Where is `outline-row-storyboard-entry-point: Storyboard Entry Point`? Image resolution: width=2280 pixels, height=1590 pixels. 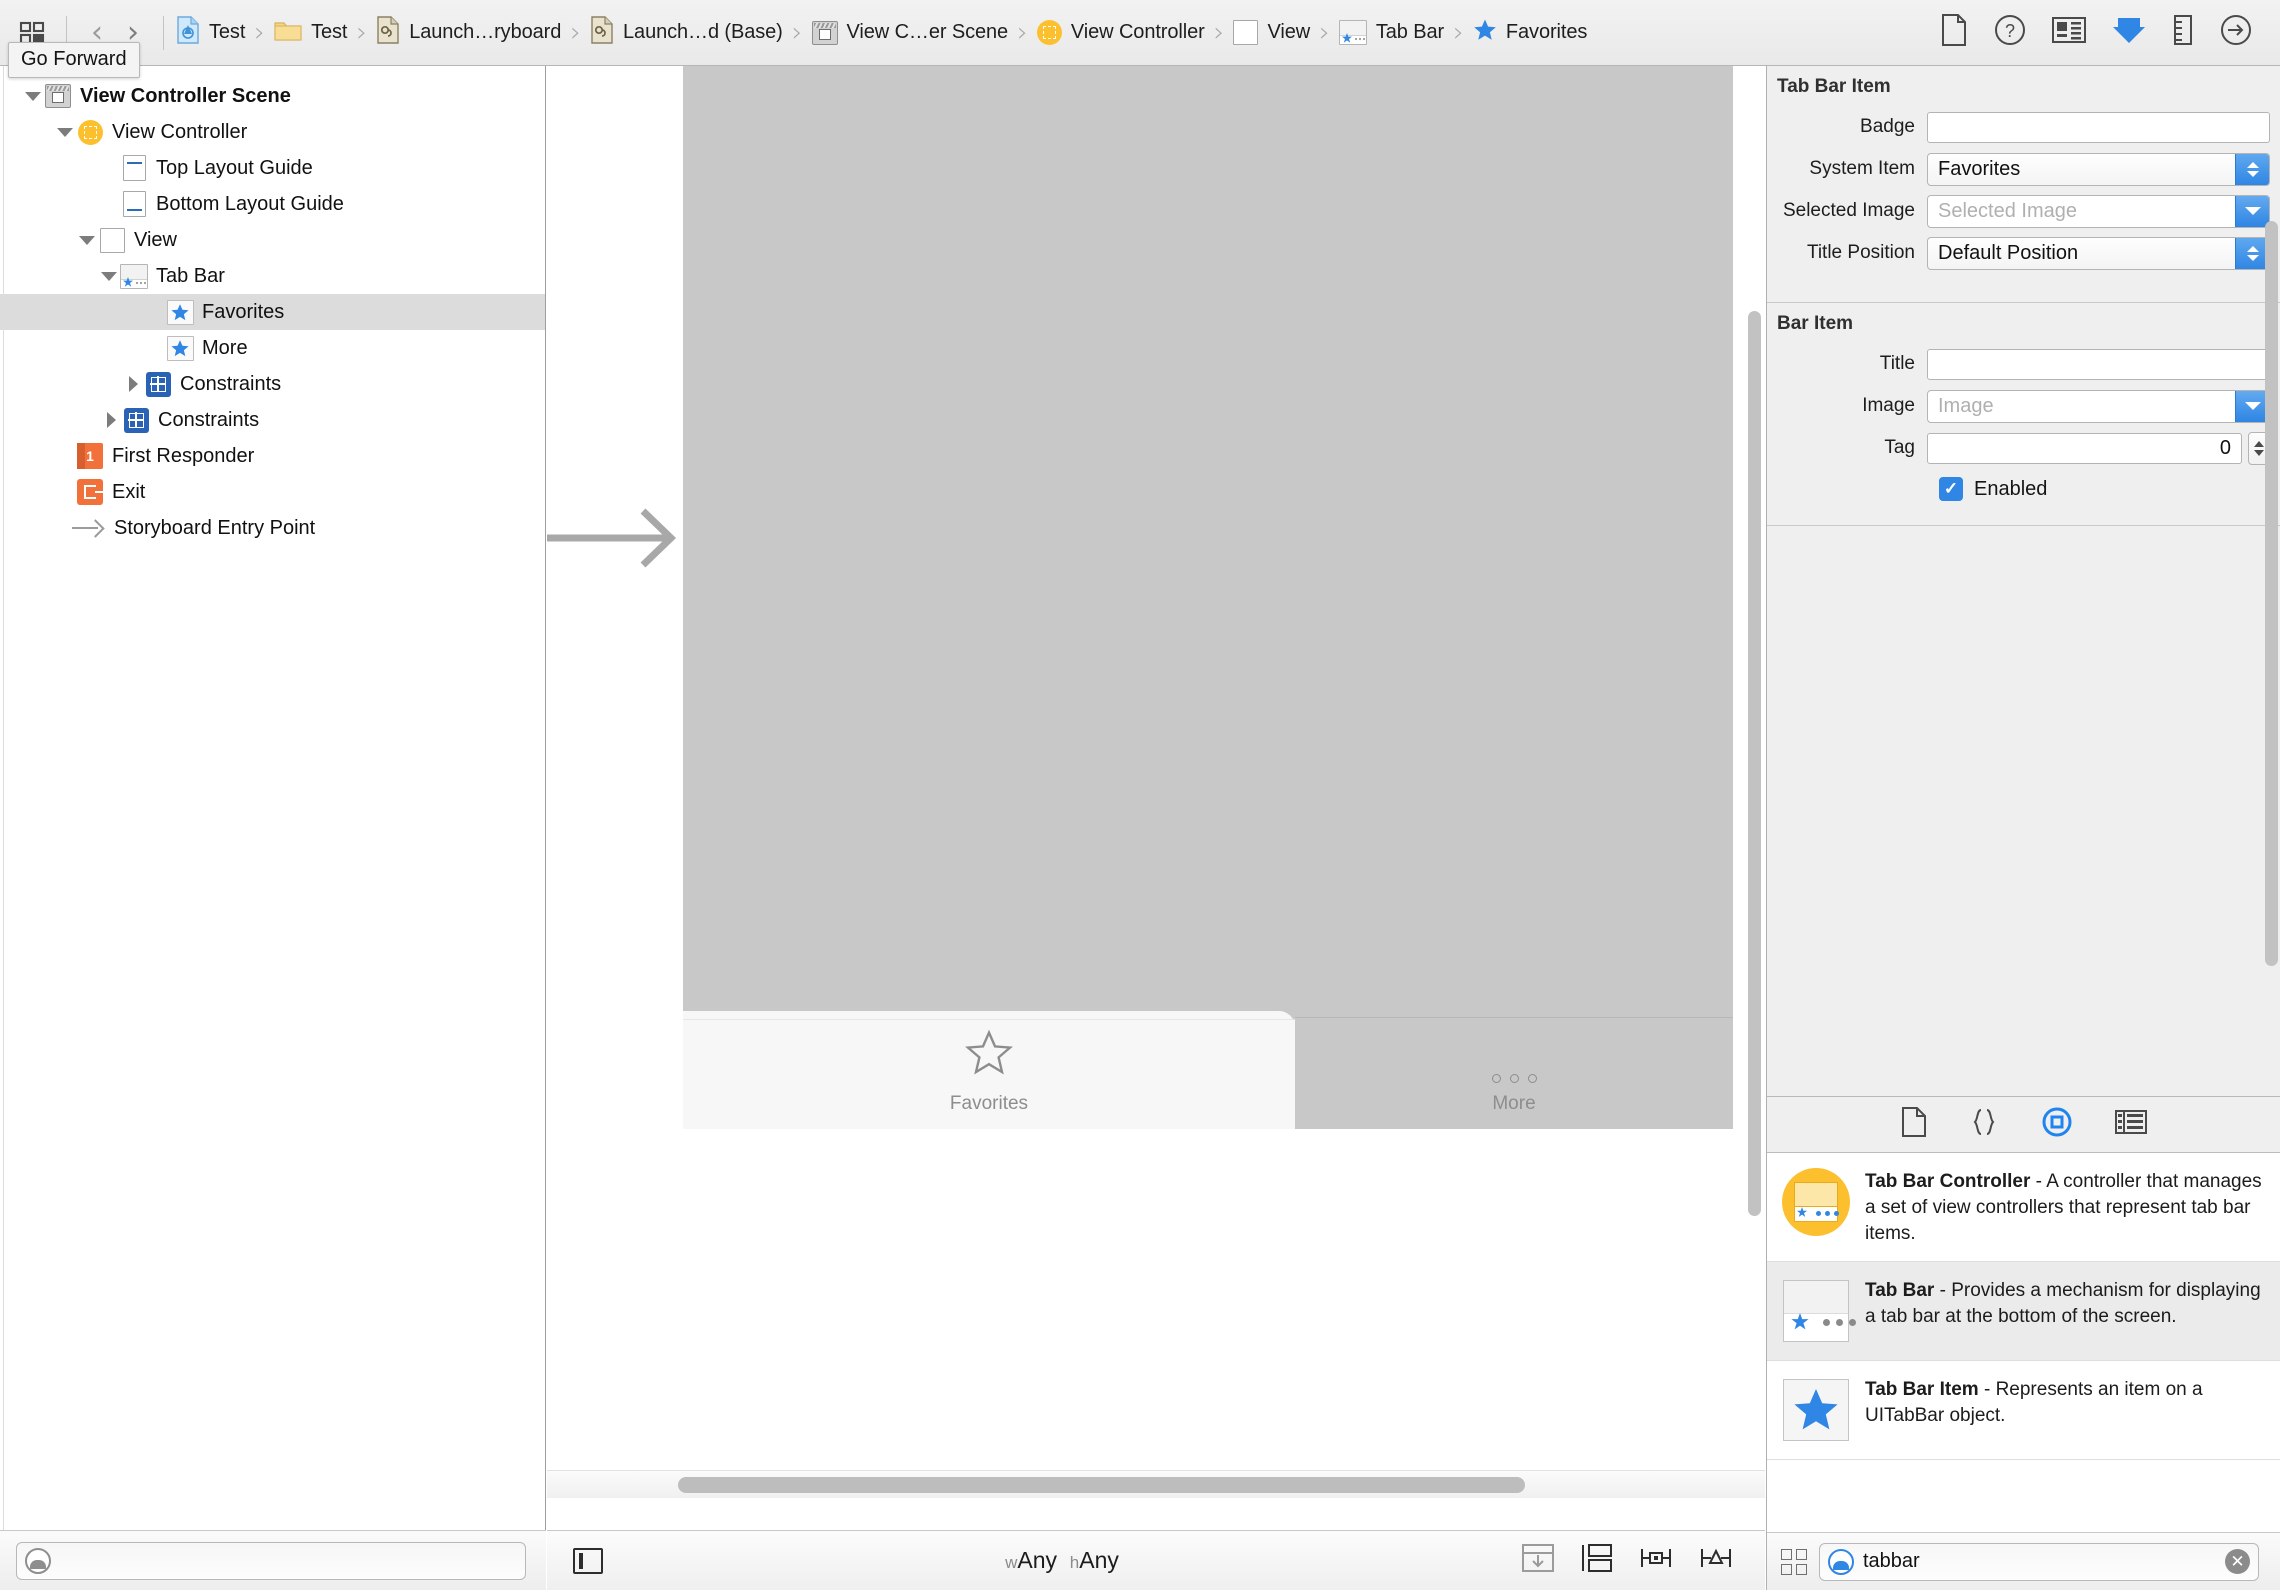 outline-row-storyboard-entry-point: Storyboard Entry Point is located at coordinates (272, 528).